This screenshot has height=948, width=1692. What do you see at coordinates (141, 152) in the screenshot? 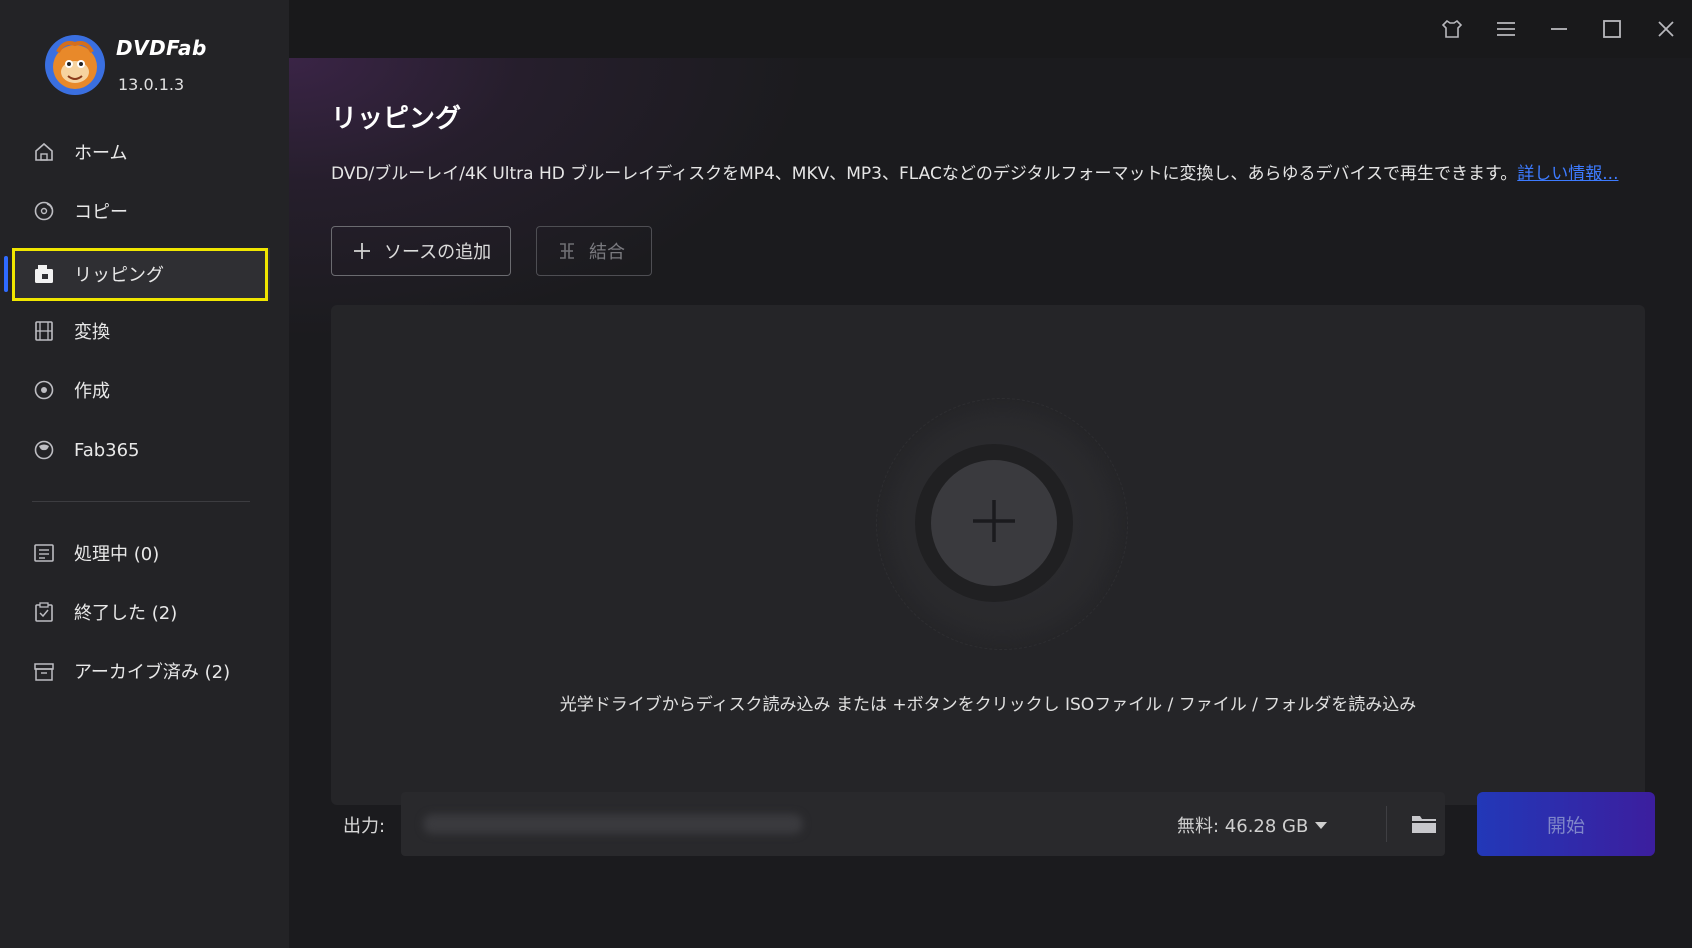
I see `sidebar-item-home: ホーム` at bounding box center [141, 152].